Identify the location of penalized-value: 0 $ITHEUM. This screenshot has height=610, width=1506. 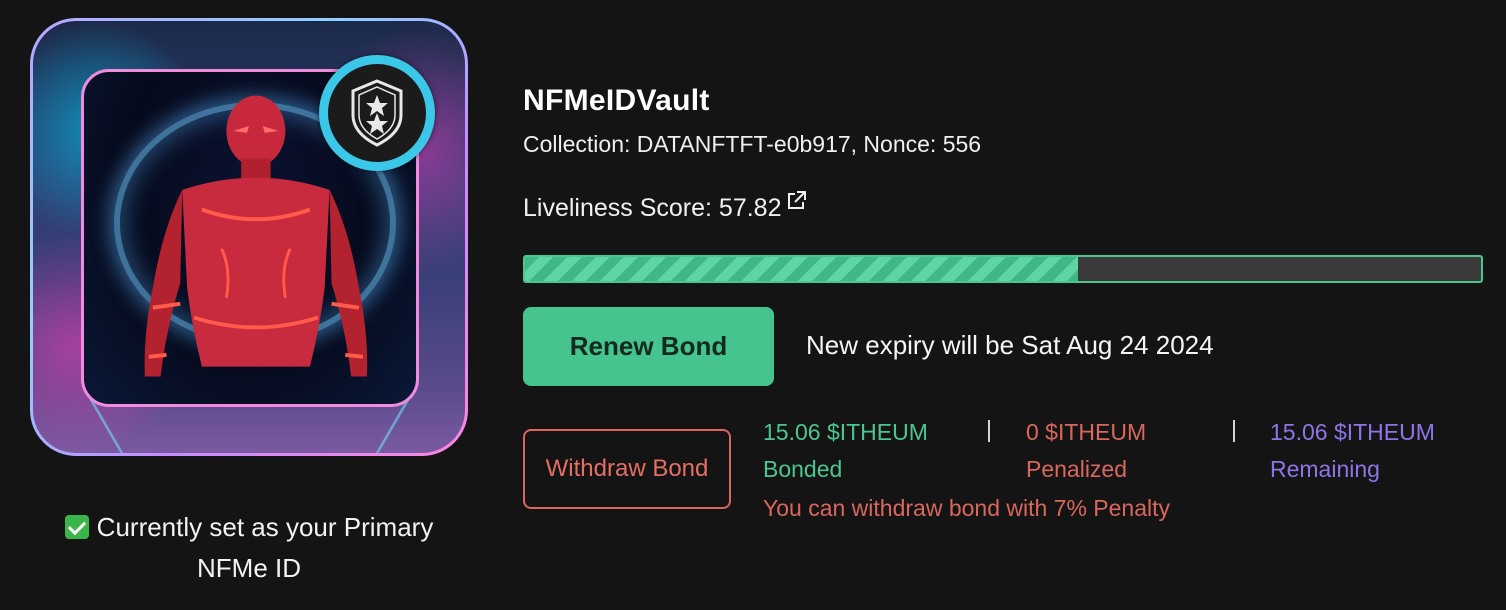
(1086, 432).